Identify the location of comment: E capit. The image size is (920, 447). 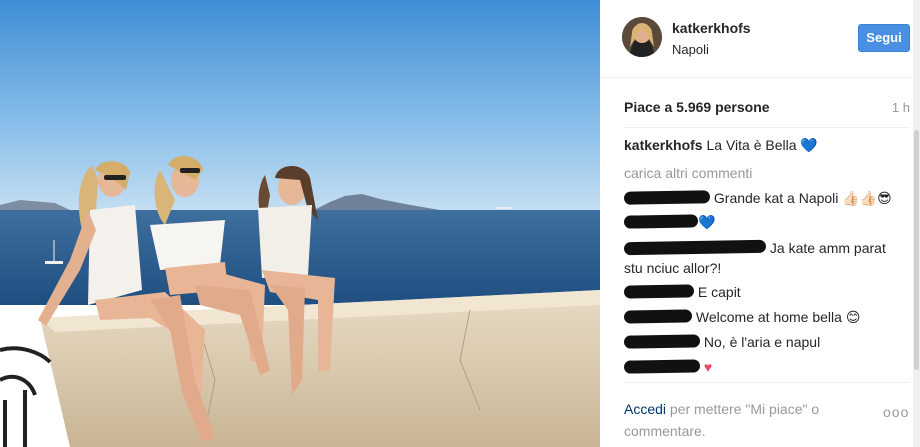
(763, 292).